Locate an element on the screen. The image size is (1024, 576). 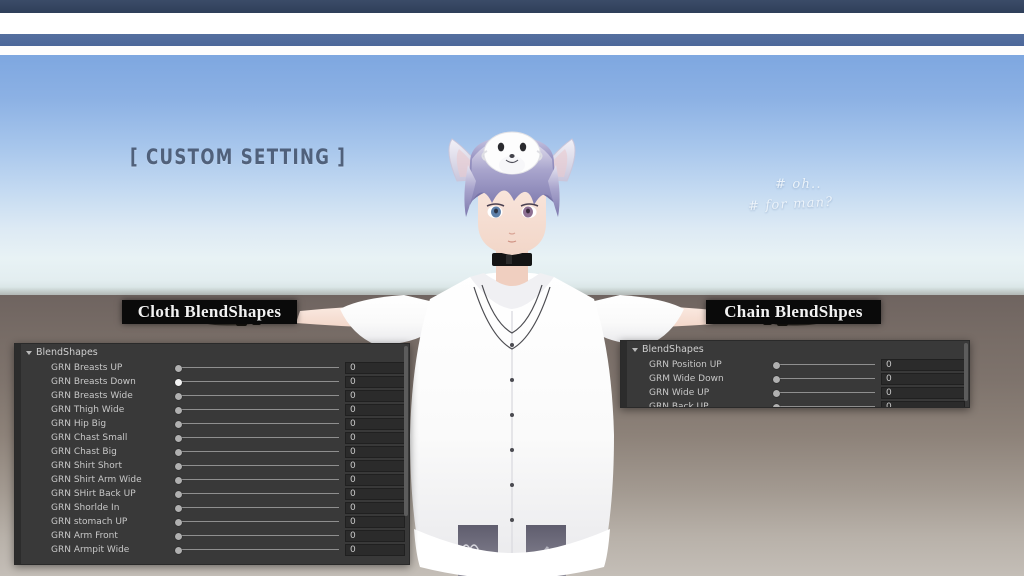
blendshape-label: GRN SHirt Back UP is located at coordinates (93, 494).